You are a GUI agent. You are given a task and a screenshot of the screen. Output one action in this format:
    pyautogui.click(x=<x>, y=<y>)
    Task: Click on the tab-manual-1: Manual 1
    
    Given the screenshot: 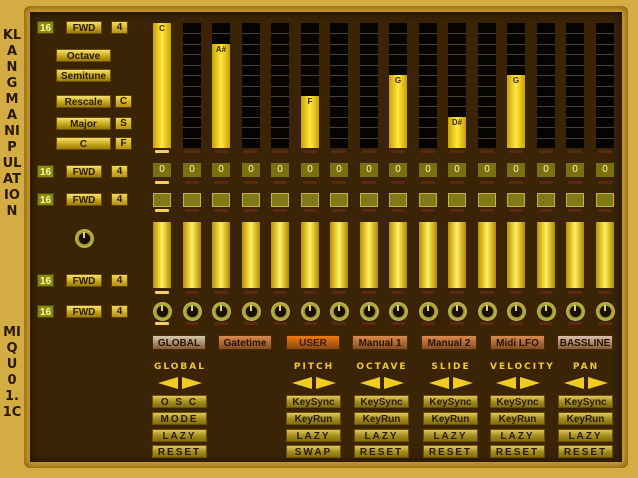 What is the action you would take?
    pyautogui.click(x=380, y=342)
    